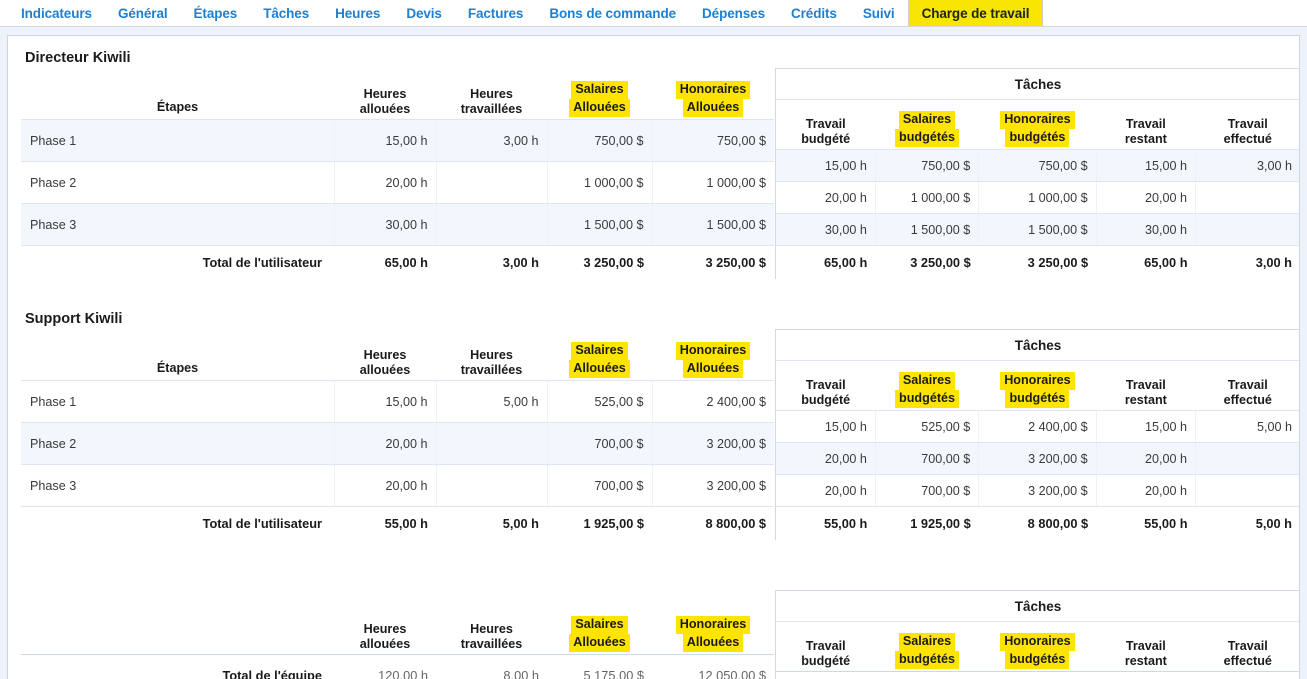 Image resolution: width=1307 pixels, height=679 pixels. Describe the element at coordinates (926, 426) in the screenshot. I see `cell-salaires-budgetes: 525,00 $` at that location.